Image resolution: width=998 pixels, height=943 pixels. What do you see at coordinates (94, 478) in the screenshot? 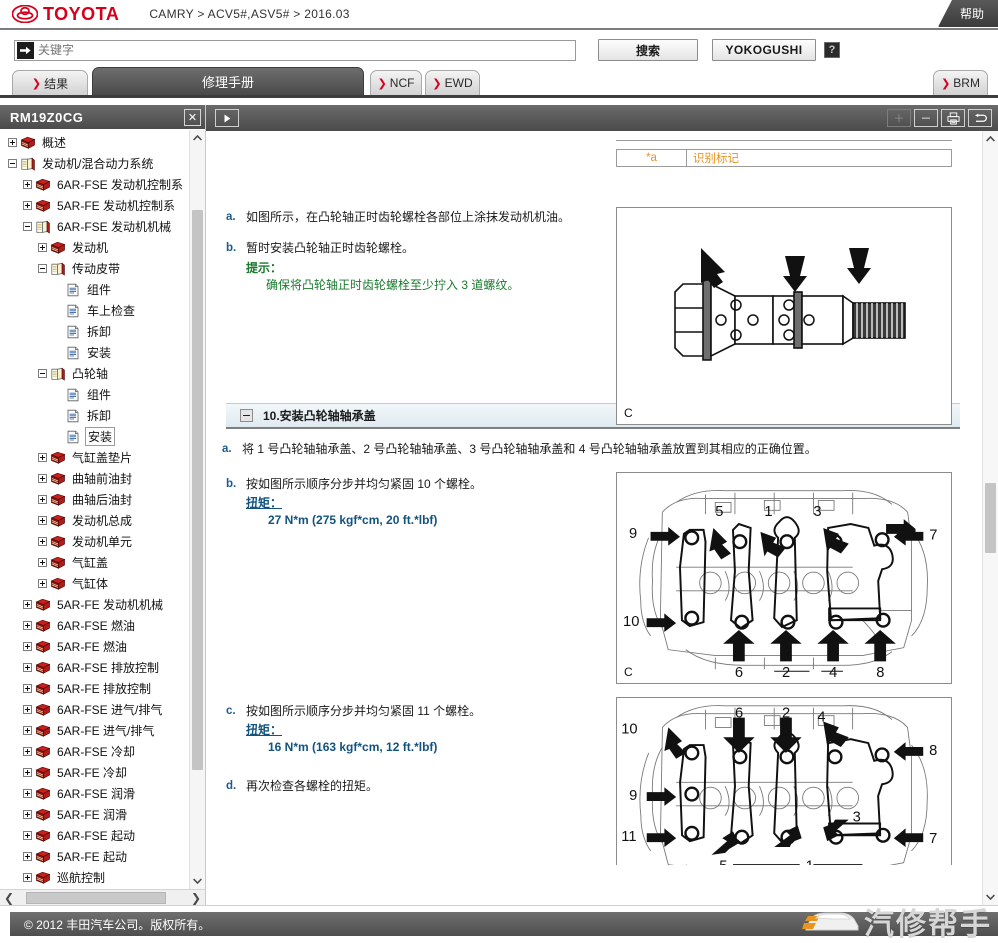
I see `tree-node-16: 曲轴前油封` at bounding box center [94, 478].